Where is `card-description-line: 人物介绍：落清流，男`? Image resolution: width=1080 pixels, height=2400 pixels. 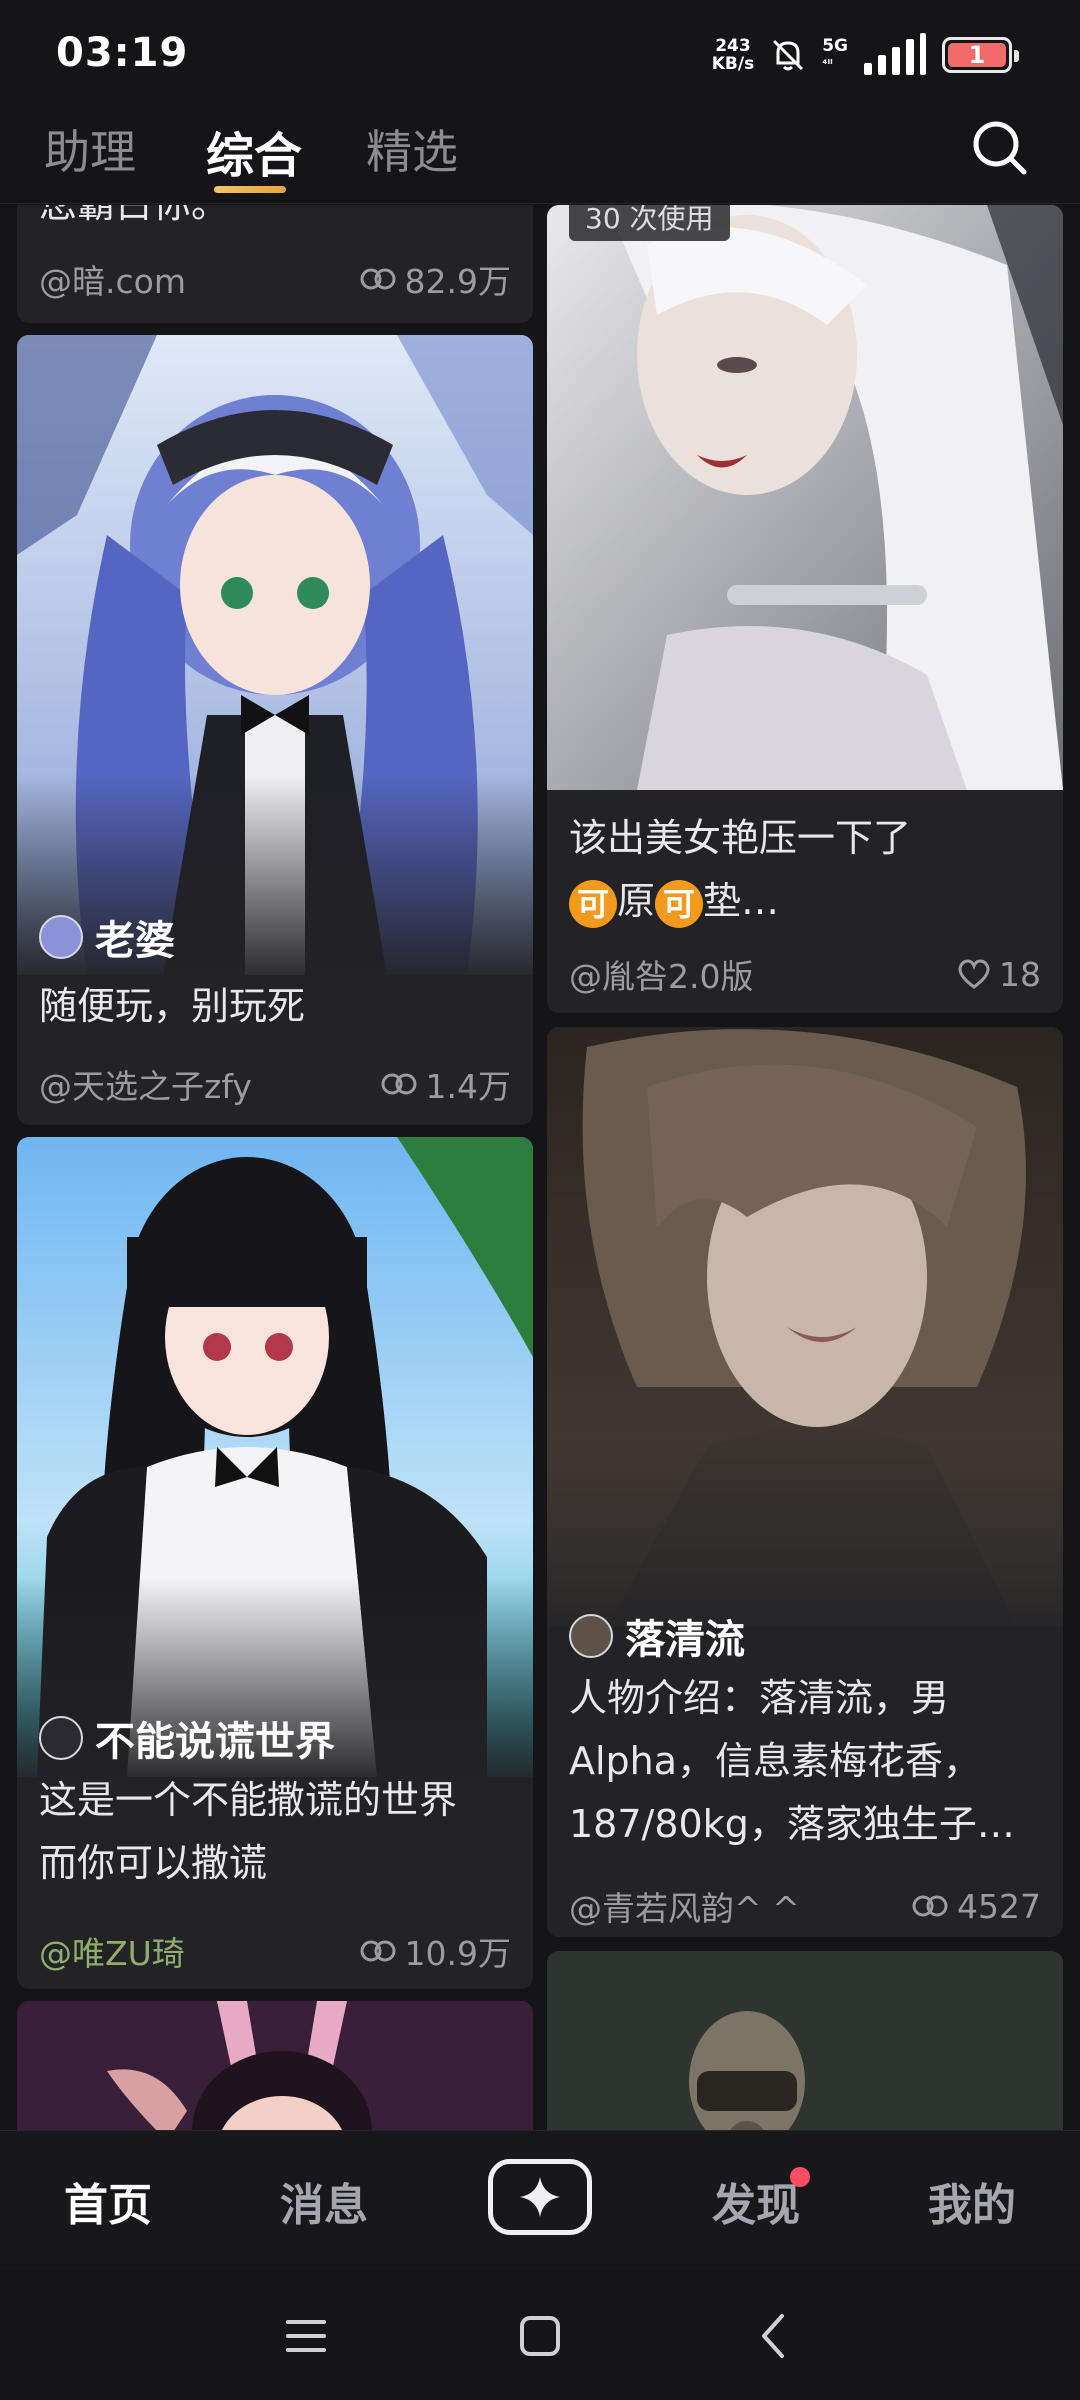 card-description-line: 人物介绍：落清流，男 is located at coordinates (759, 1698).